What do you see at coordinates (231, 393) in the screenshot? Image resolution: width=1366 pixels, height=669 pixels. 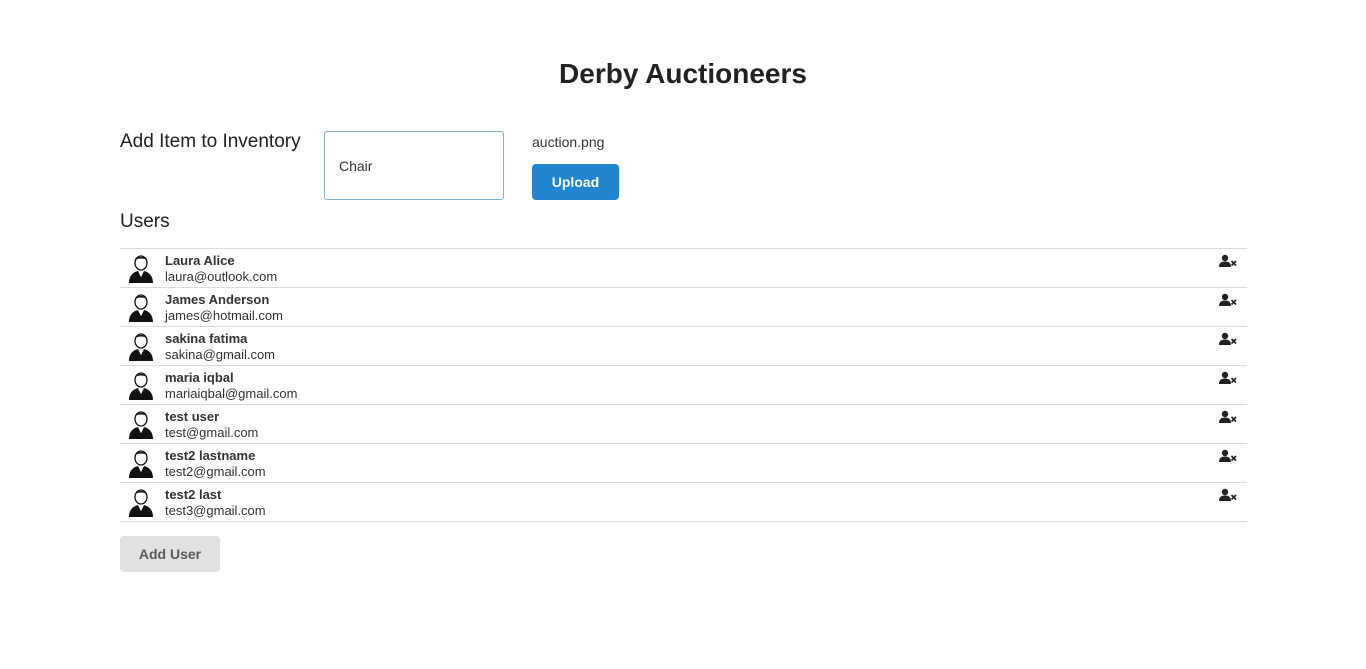 I see `user-email: mariaiqbal@gmail.com` at bounding box center [231, 393].